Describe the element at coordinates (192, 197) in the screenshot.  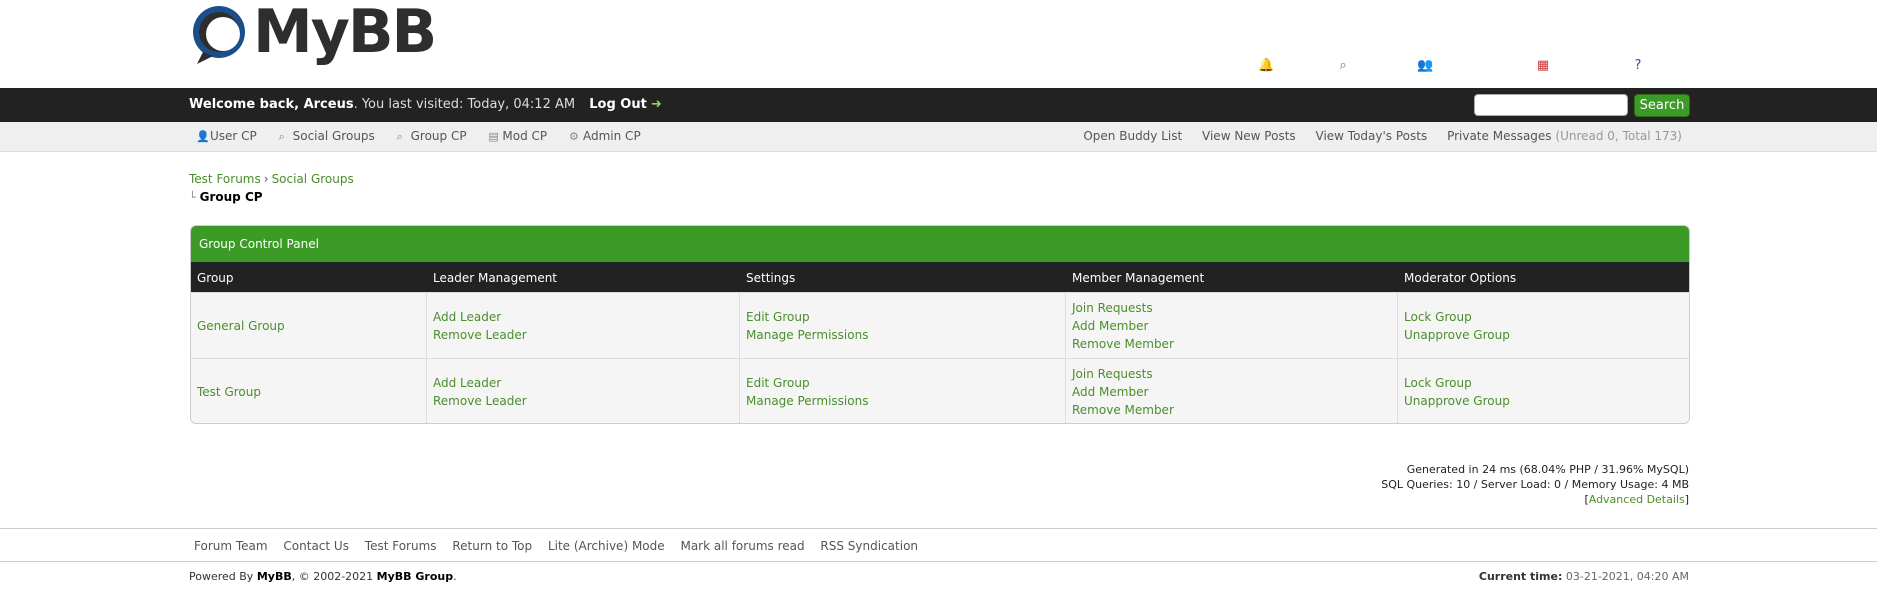
I see `tree-branch-icon: └` at that location.